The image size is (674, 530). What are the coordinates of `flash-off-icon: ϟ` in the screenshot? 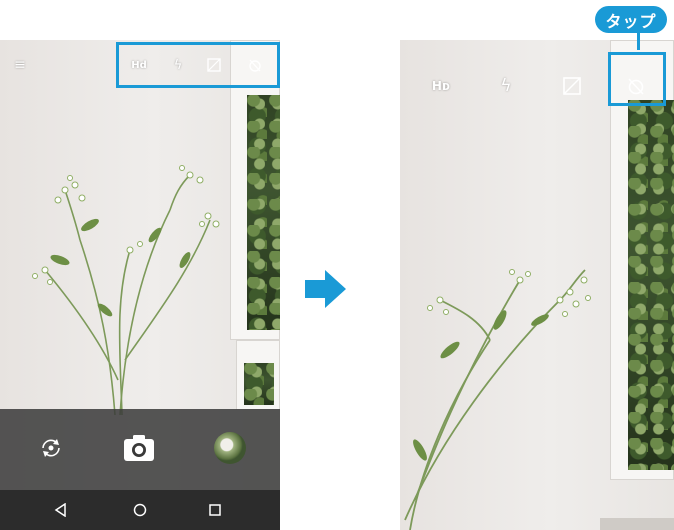 It's located at (506, 86).